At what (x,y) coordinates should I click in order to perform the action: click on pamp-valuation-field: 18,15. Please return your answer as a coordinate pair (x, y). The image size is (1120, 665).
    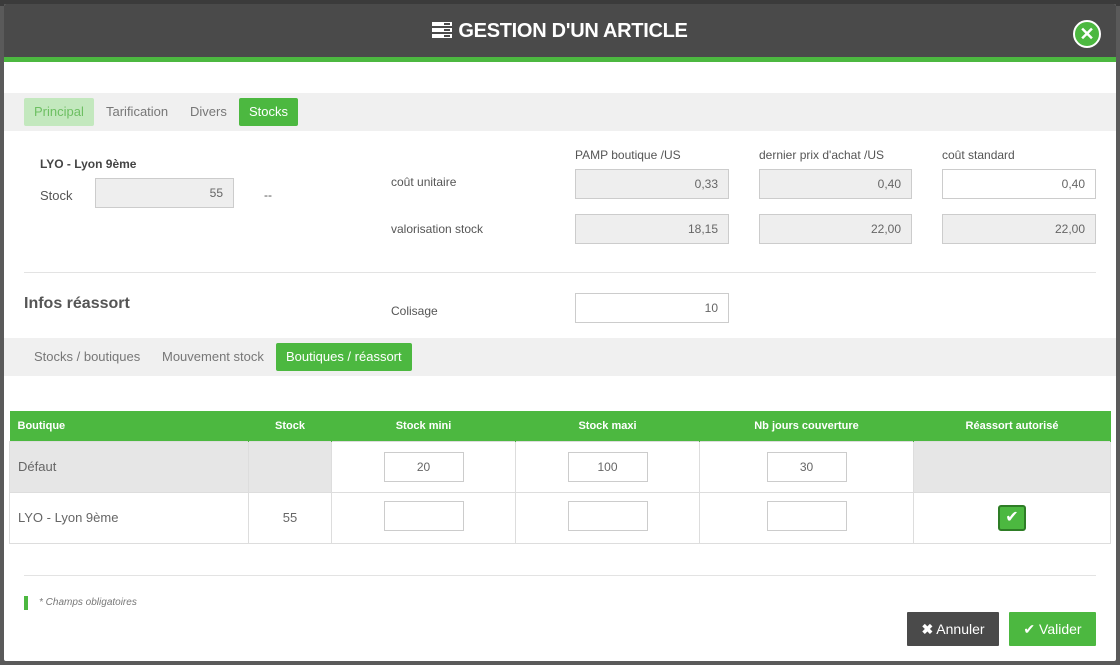
    Looking at the image, I should click on (652, 229).